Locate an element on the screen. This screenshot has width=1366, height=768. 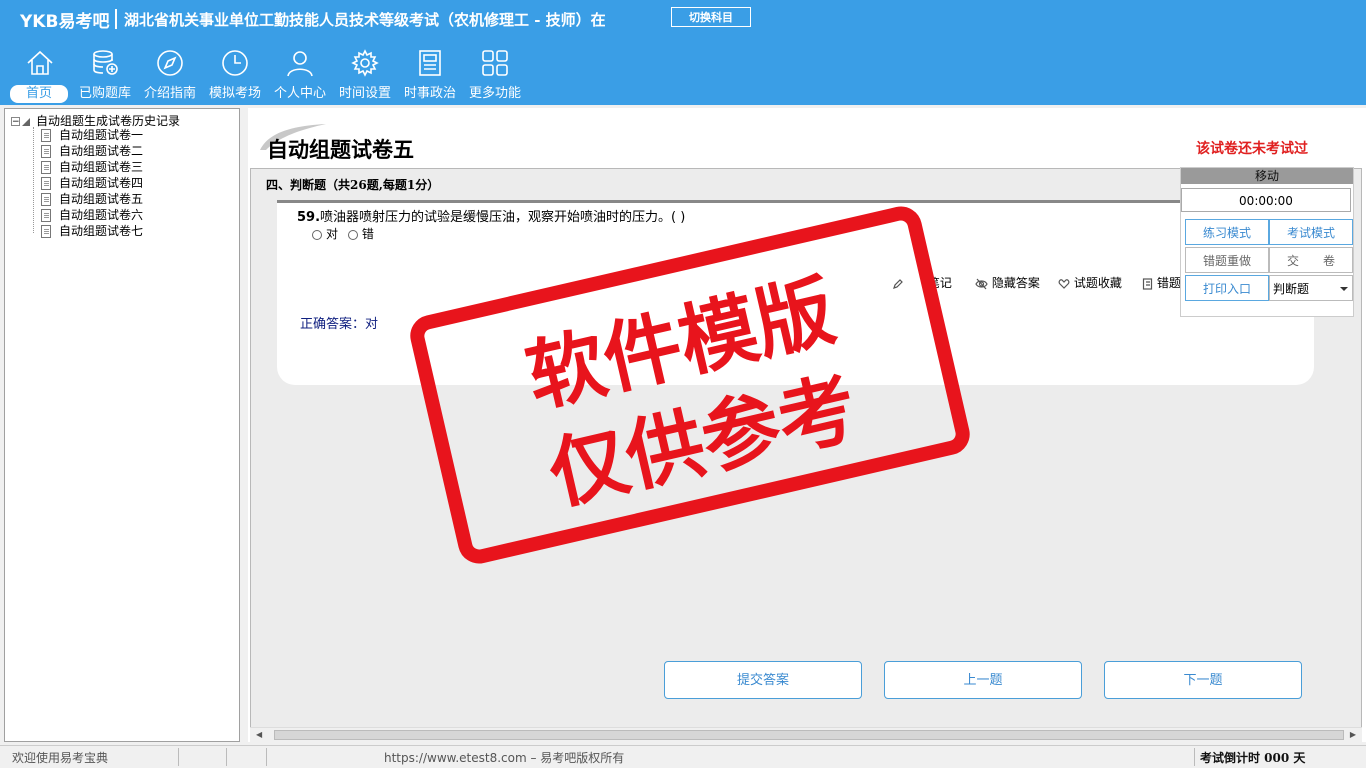
tree-item-label: 自动组题试卷六 is located at coordinates (101, 215).